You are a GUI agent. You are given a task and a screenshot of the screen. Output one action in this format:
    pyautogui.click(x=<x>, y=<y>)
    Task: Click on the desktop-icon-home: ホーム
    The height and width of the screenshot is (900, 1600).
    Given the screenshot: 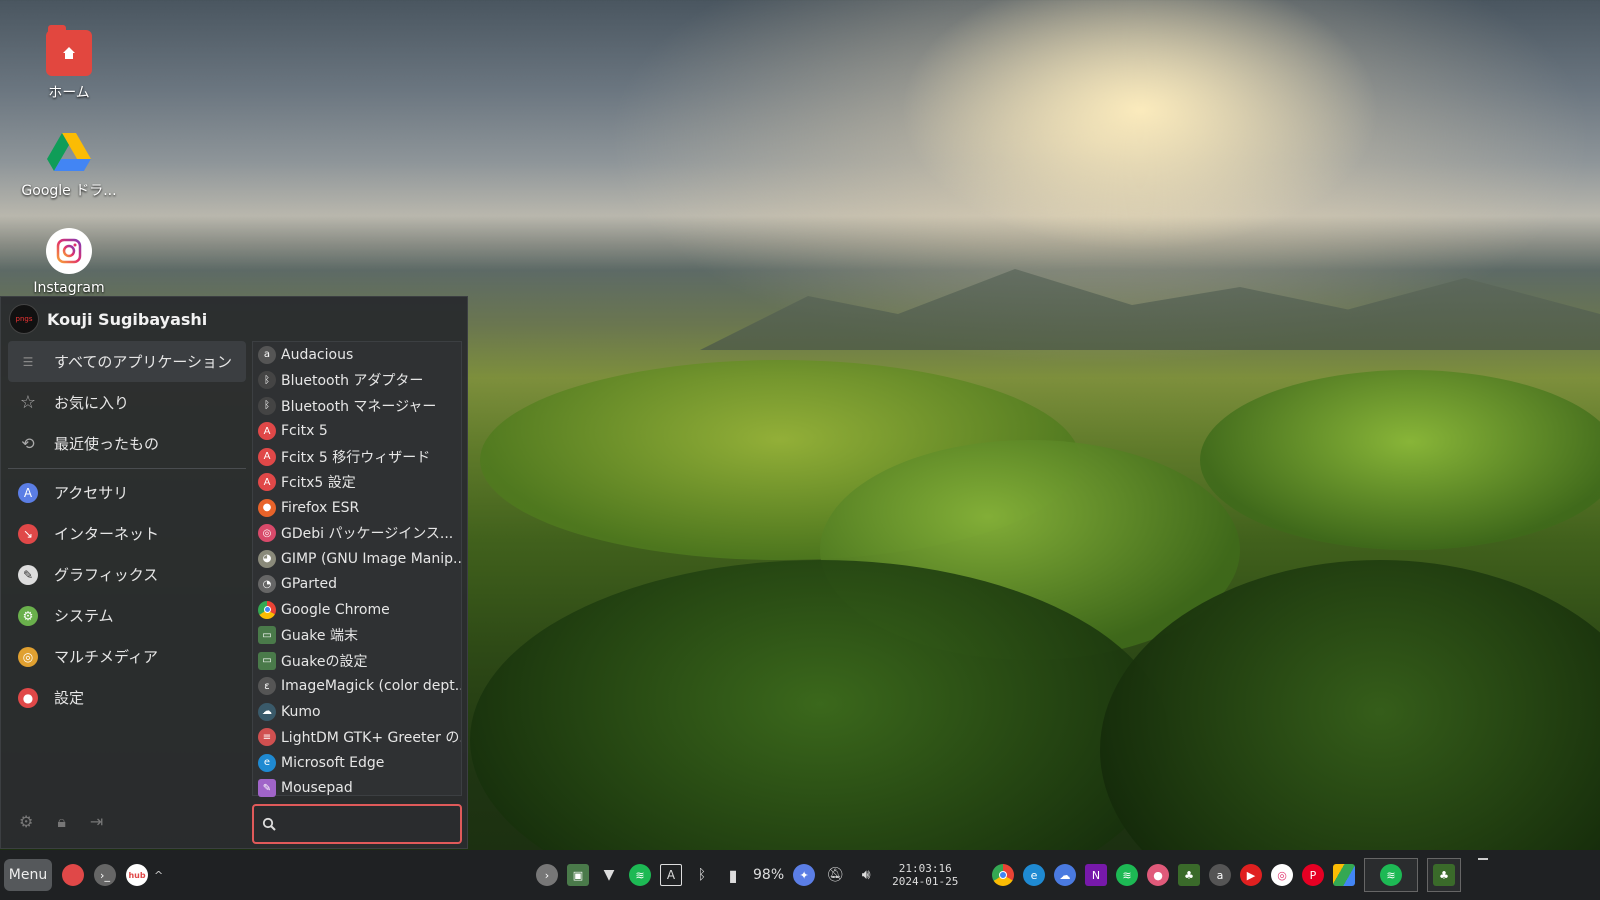 What is the action you would take?
    pyautogui.click(x=69, y=63)
    